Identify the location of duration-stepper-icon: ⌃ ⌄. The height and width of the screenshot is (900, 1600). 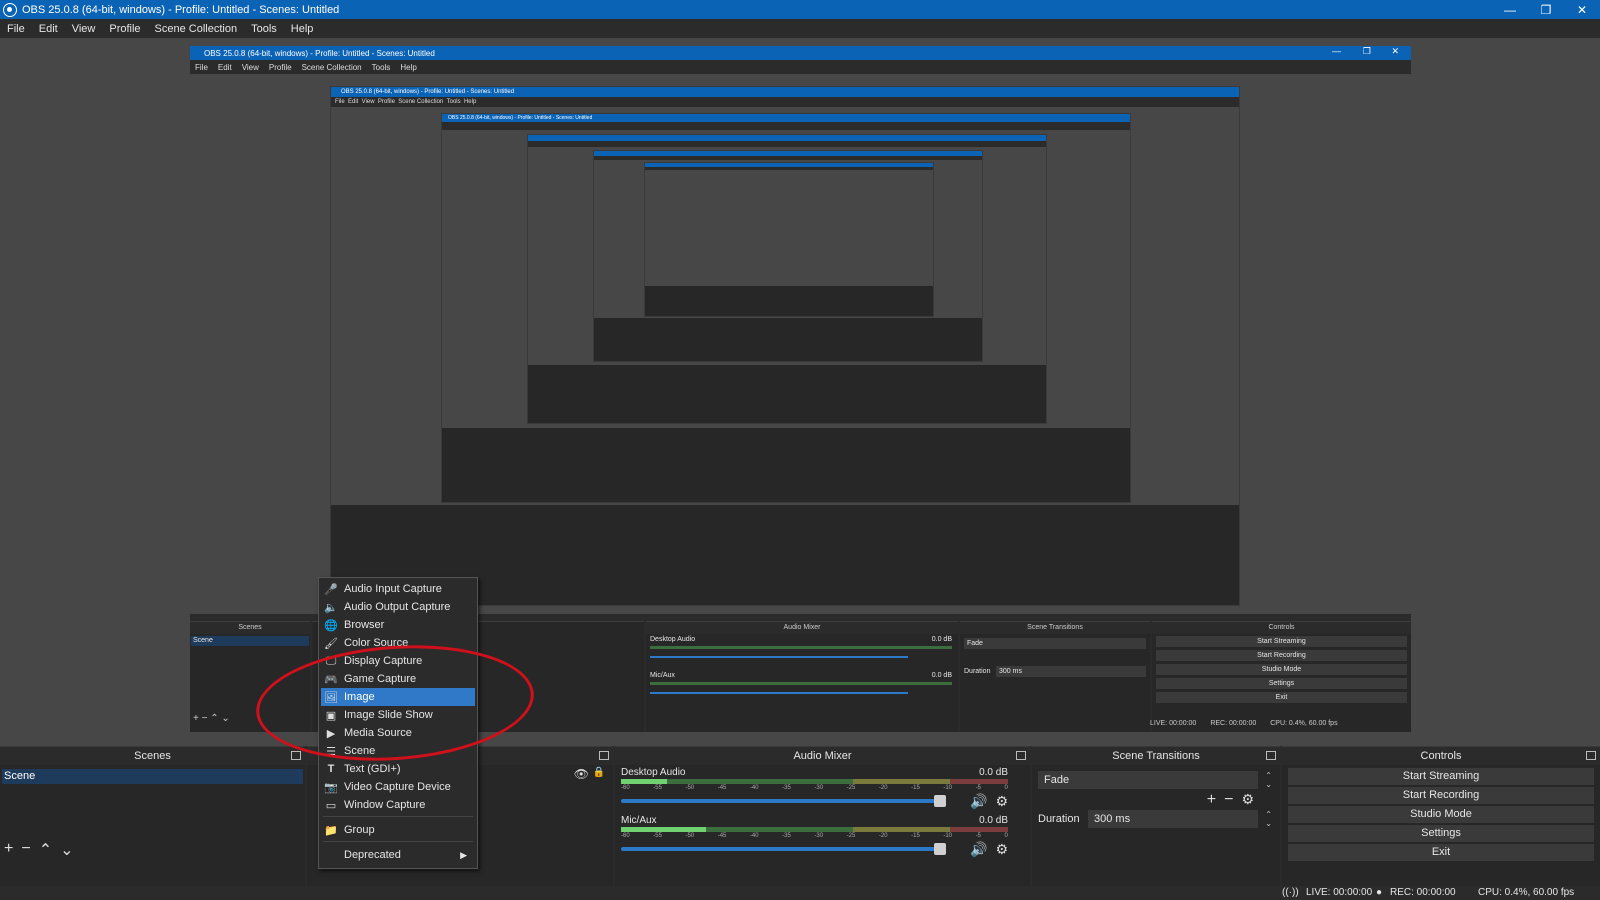
(1268, 819).